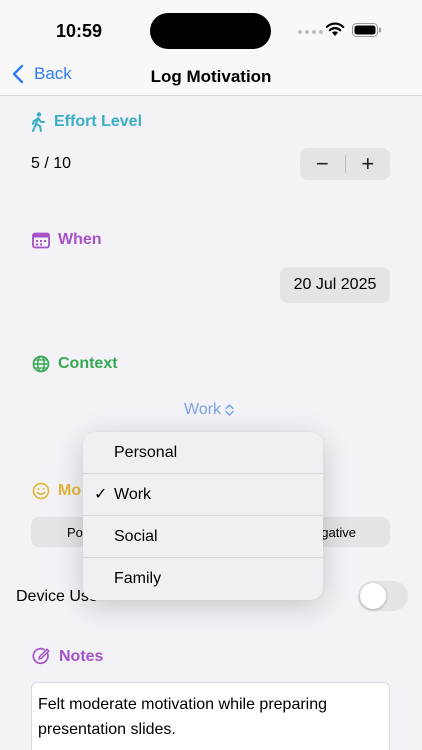 The width and height of the screenshot is (422, 750). What do you see at coordinates (368, 164) in the screenshot?
I see `increment-button: +` at bounding box center [368, 164].